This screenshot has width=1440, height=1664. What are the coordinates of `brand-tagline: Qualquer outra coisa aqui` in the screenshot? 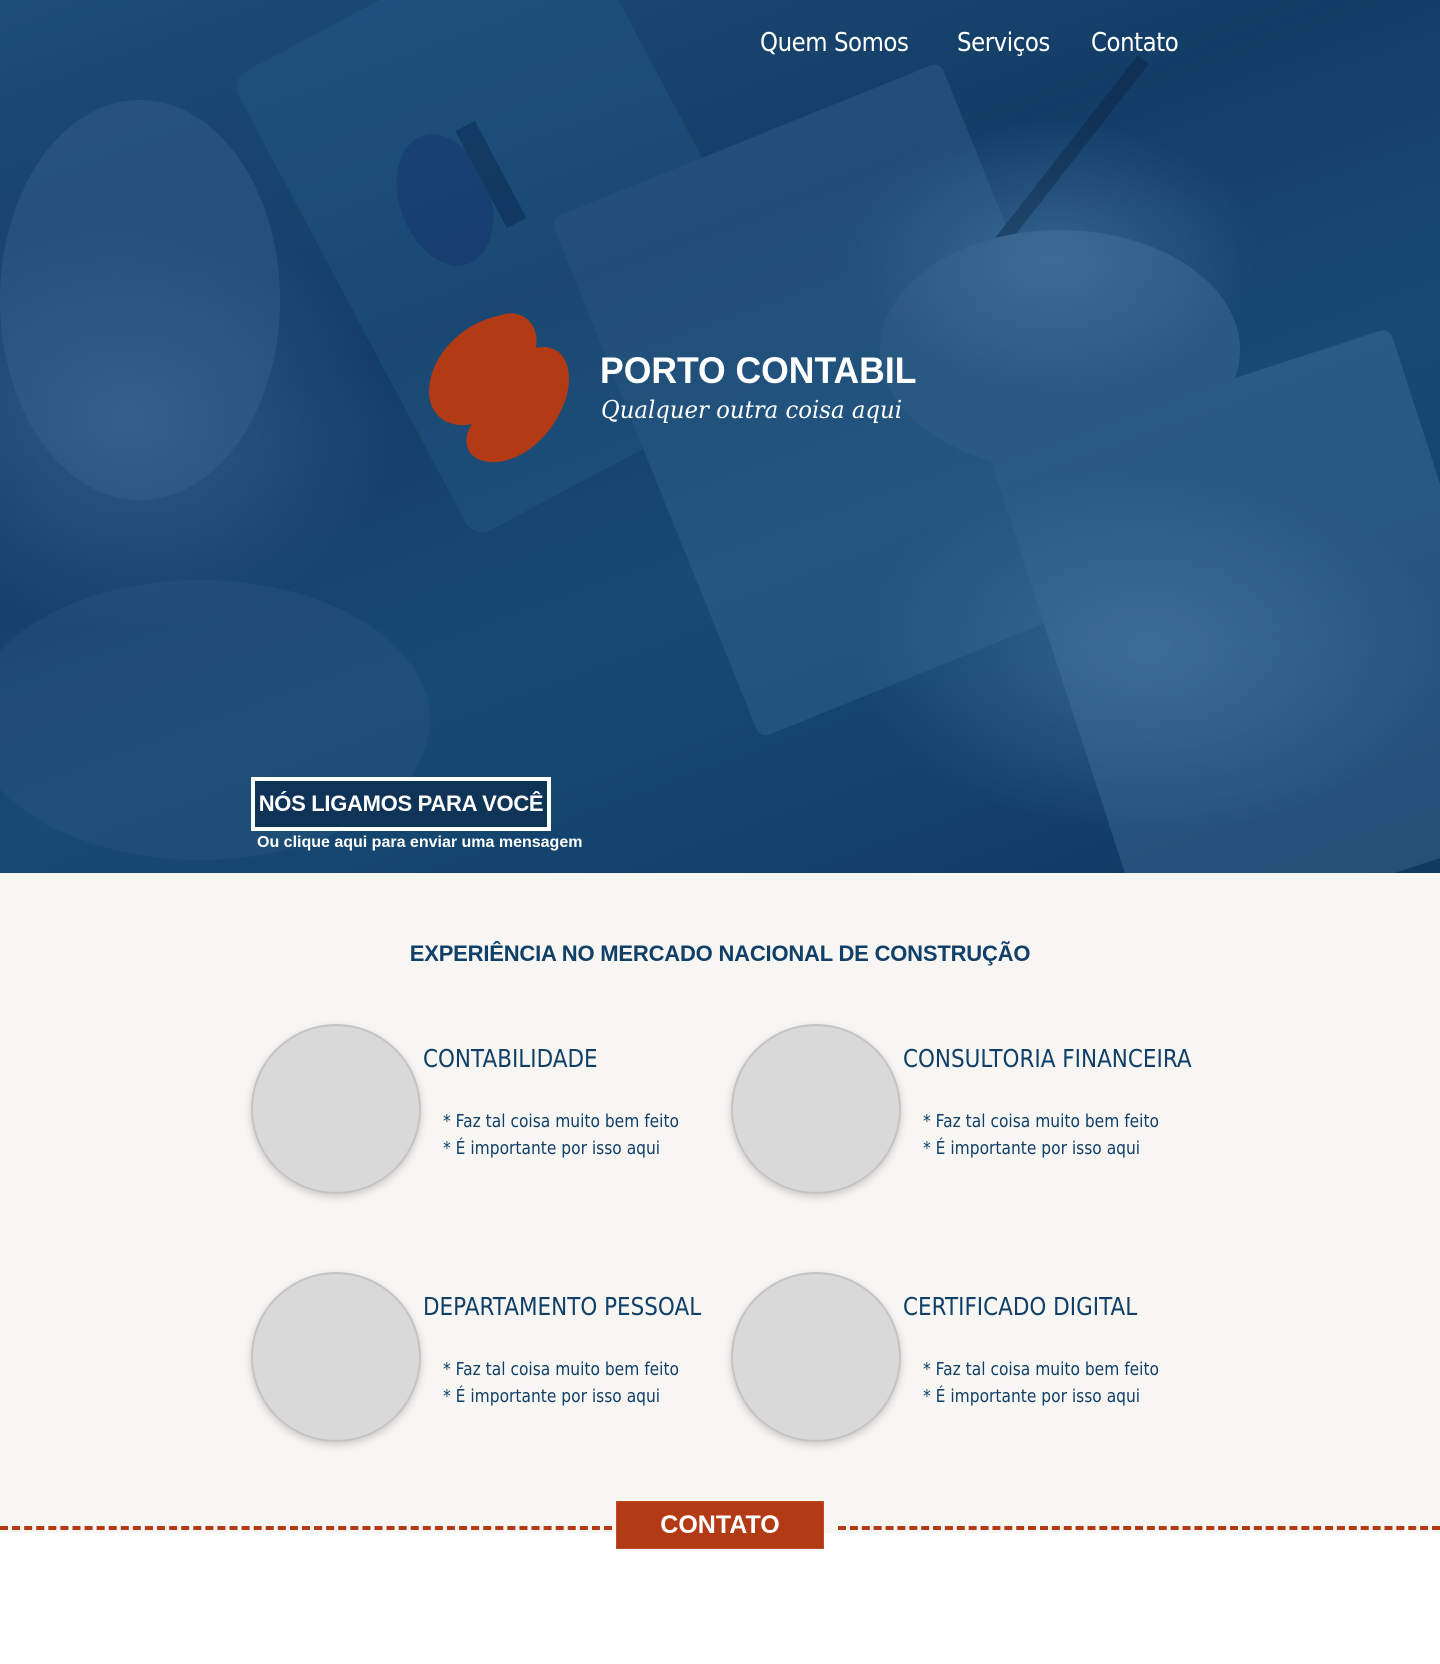 It's located at (751, 410).